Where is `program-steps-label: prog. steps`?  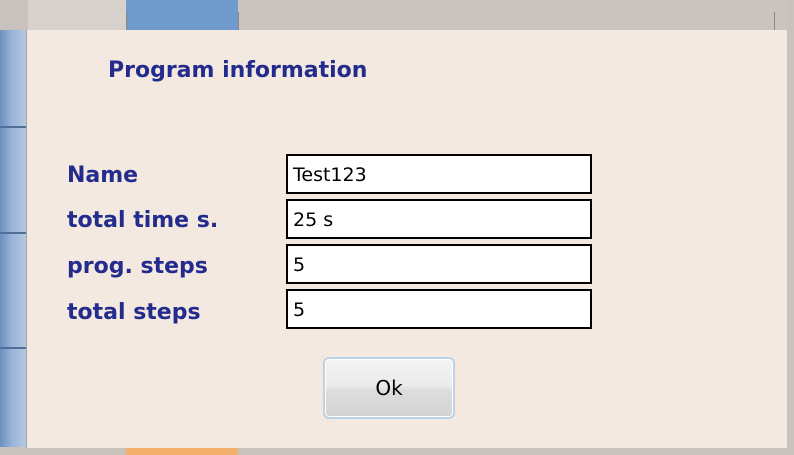
program-steps-label: prog. steps is located at coordinates (137, 266).